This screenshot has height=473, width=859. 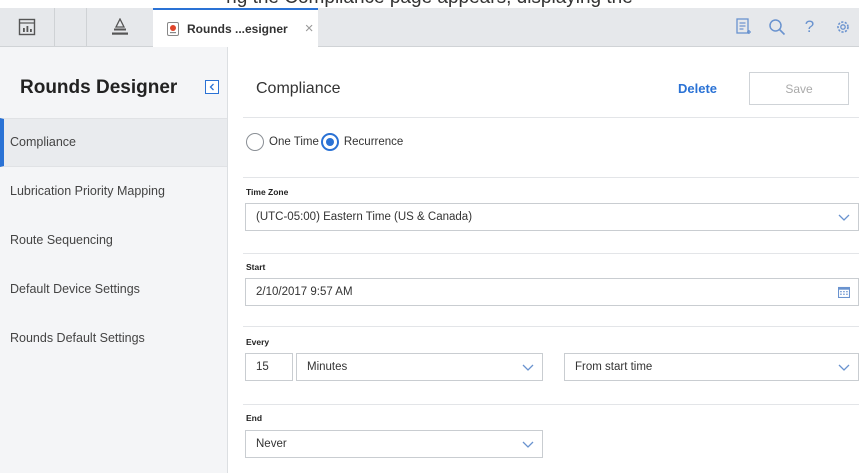 I want to click on every-unit-value: Minutes, so click(x=327, y=367).